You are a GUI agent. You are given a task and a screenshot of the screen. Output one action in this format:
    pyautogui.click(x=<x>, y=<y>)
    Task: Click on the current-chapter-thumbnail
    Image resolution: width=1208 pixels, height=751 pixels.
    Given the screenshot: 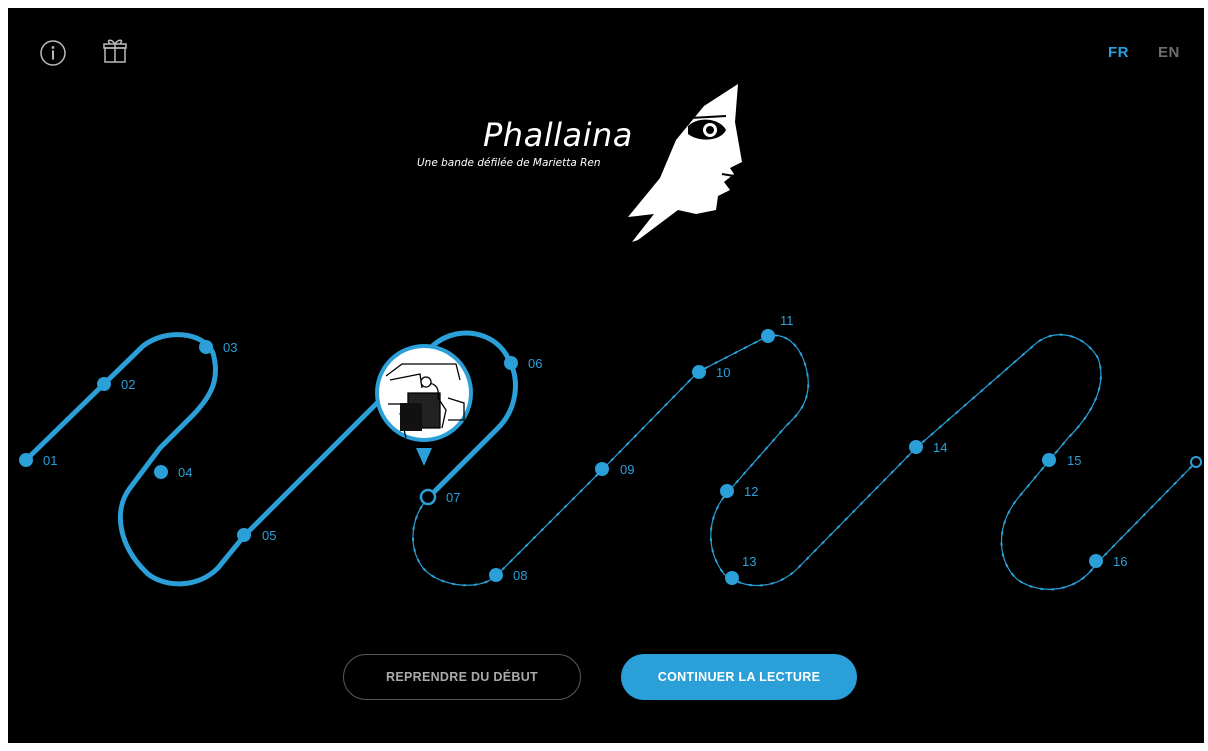 What is the action you would take?
    pyautogui.click(x=424, y=405)
    